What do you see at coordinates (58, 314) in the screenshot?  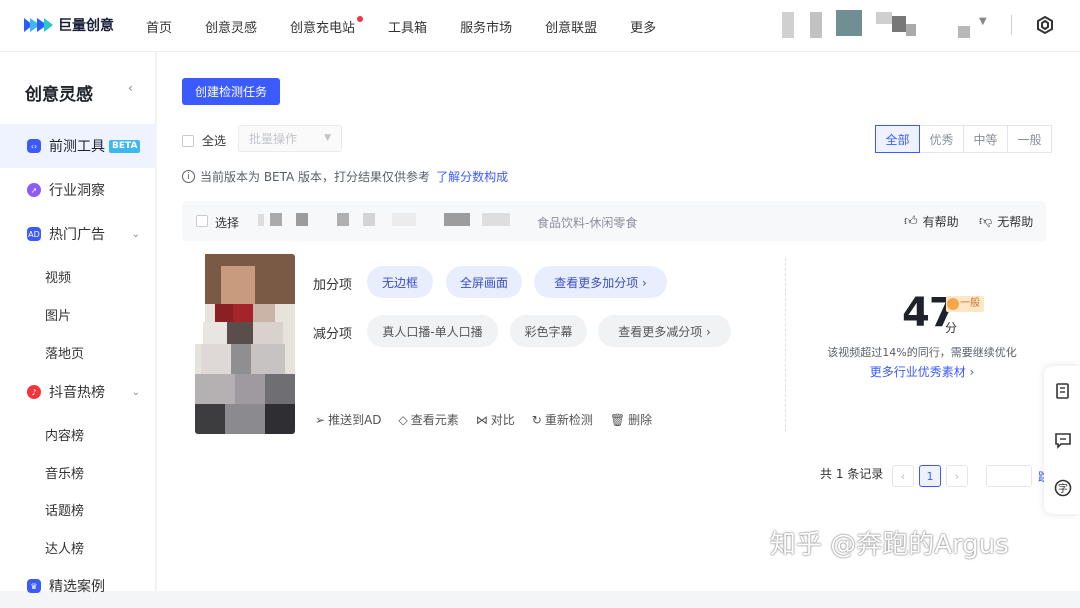 I see `sidebar-sub-image: 图片` at bounding box center [58, 314].